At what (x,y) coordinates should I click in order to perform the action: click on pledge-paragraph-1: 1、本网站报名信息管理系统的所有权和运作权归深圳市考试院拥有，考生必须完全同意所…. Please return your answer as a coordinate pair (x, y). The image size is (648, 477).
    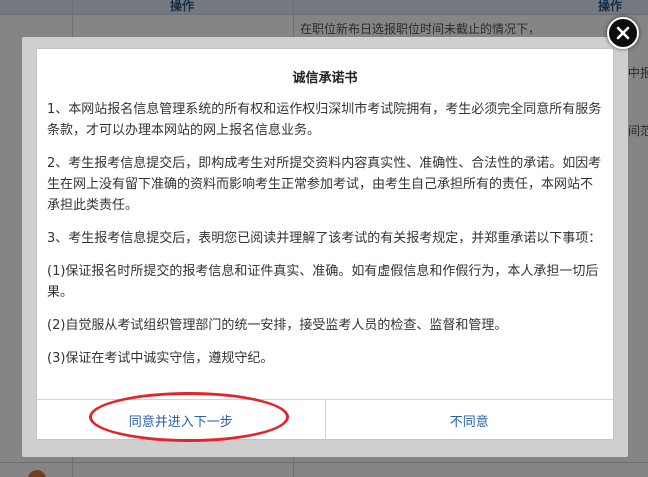
    Looking at the image, I should click on (324, 120).